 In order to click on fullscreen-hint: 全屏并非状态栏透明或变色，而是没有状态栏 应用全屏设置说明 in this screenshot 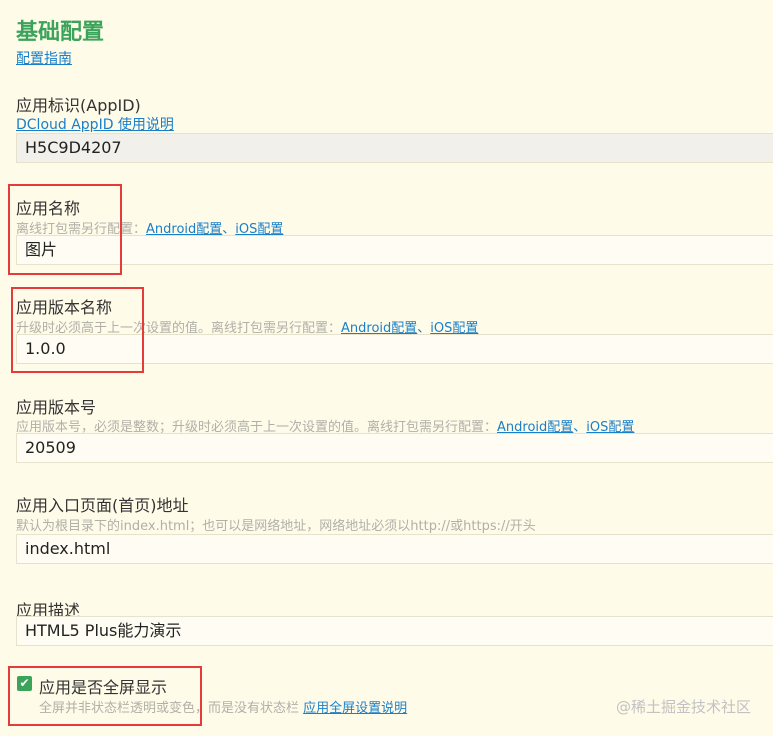, I will do `click(223, 706)`.